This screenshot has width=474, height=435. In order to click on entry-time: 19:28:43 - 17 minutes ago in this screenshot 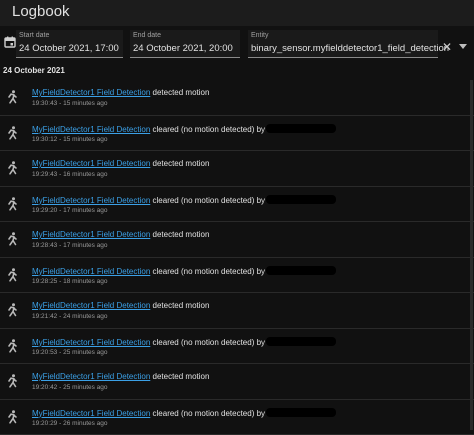, I will do `click(70, 245)`.